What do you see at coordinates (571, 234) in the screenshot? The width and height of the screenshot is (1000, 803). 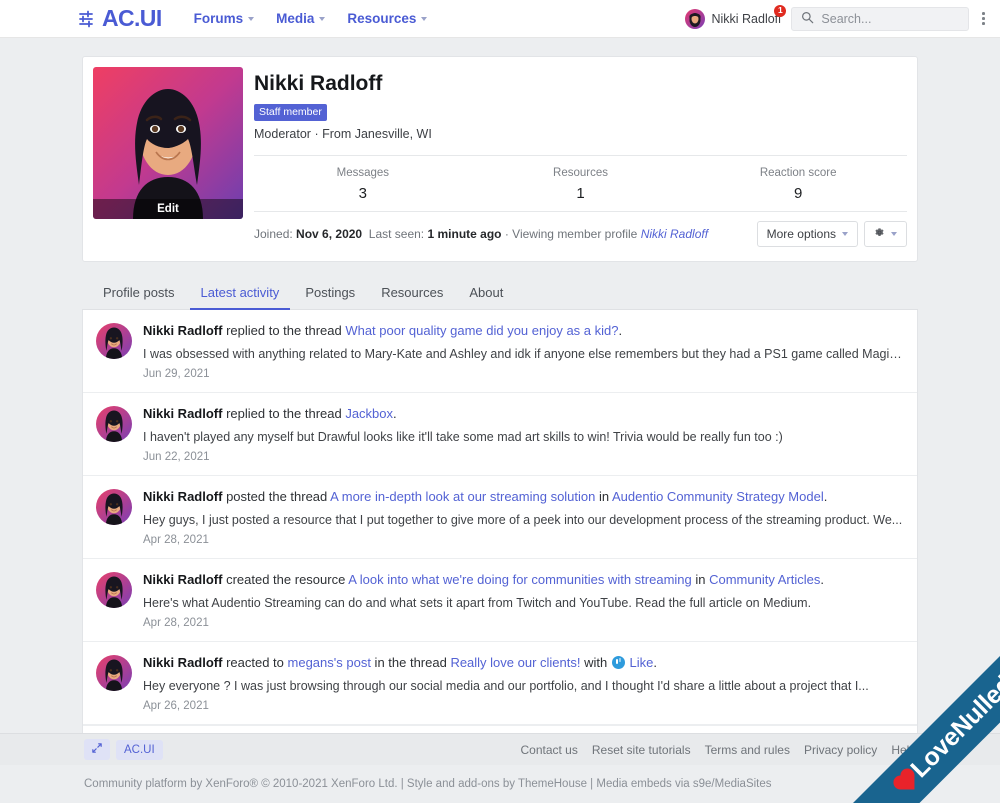 I see `viewing-text: · Viewing member profile` at bounding box center [571, 234].